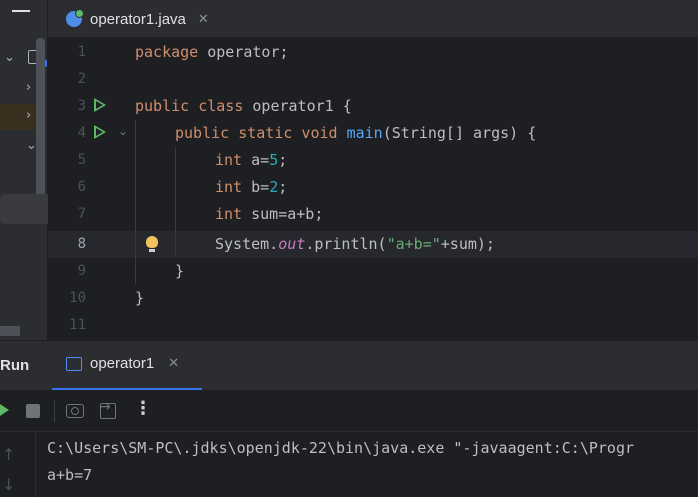 Image resolution: width=698 pixels, height=497 pixels. What do you see at coordinates (74, 363) in the screenshot?
I see `console-icon` at bounding box center [74, 363].